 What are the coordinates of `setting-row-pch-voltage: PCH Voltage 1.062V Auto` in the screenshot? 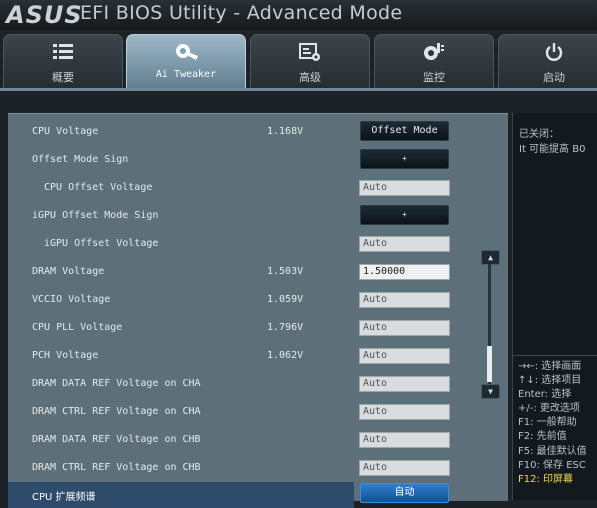 It's located at (258, 357).